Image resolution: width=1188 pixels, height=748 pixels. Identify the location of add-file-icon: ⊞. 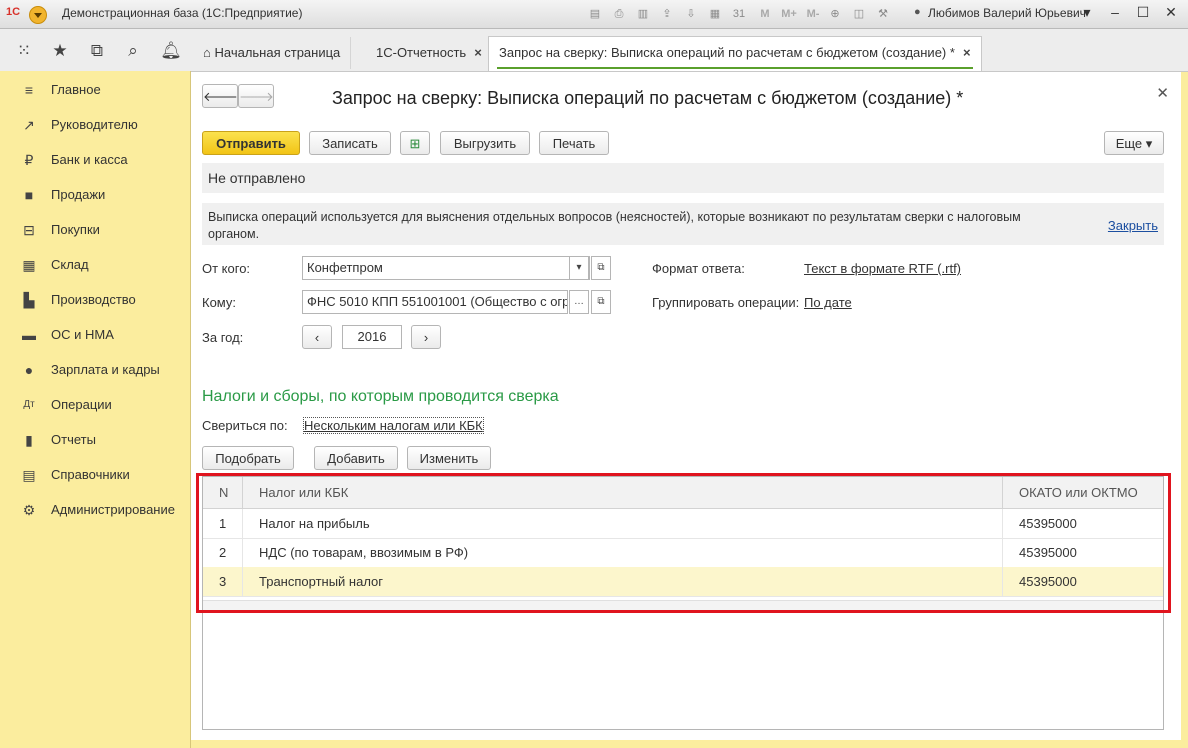
(415, 143).